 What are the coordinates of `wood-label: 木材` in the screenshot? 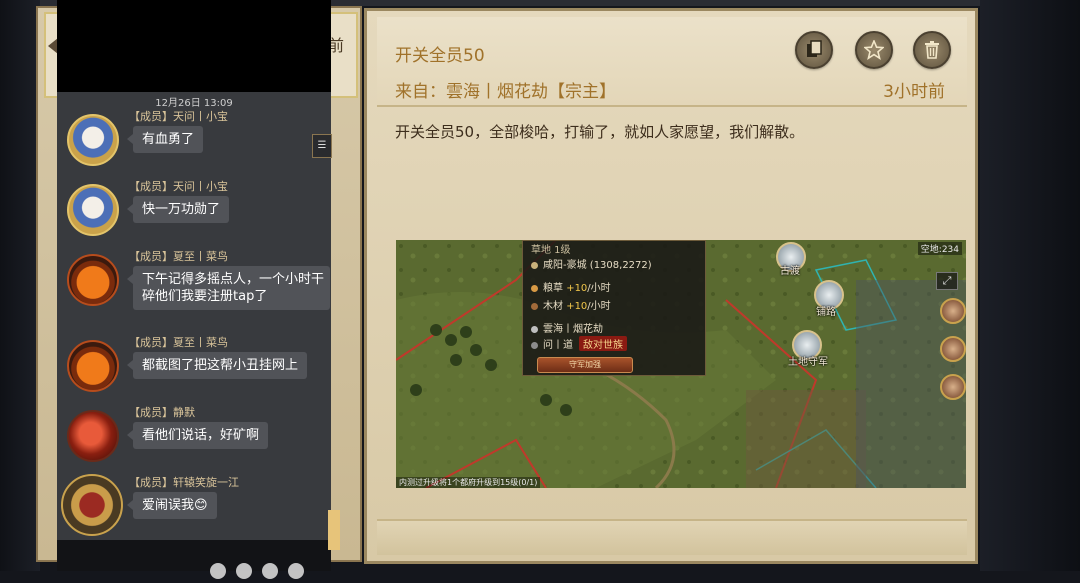 It's located at (553, 306).